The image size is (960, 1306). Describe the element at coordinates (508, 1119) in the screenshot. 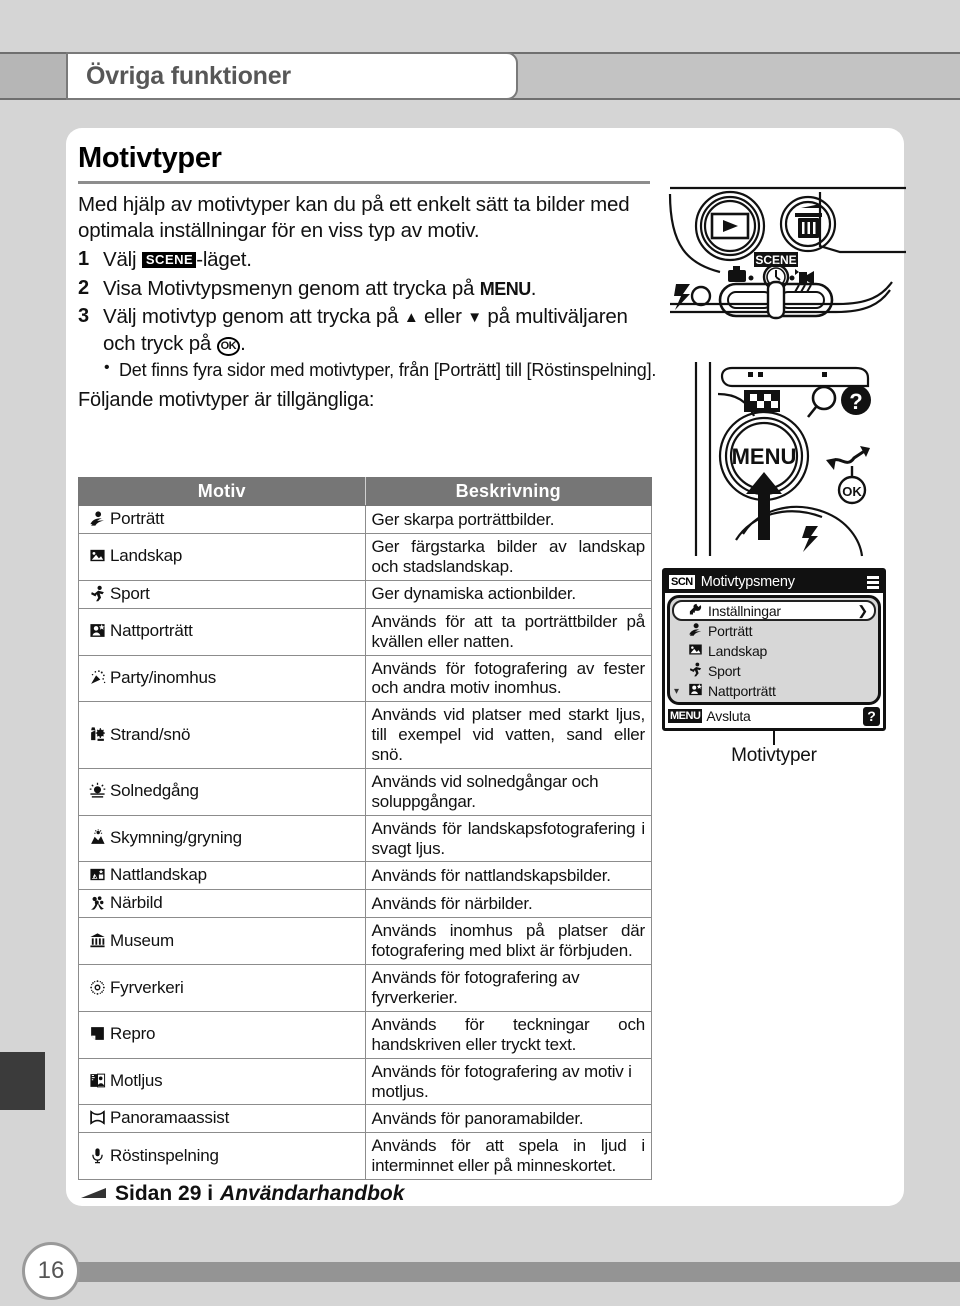

I see `scene-mode-description-cell: Används för panoramabilder.` at that location.